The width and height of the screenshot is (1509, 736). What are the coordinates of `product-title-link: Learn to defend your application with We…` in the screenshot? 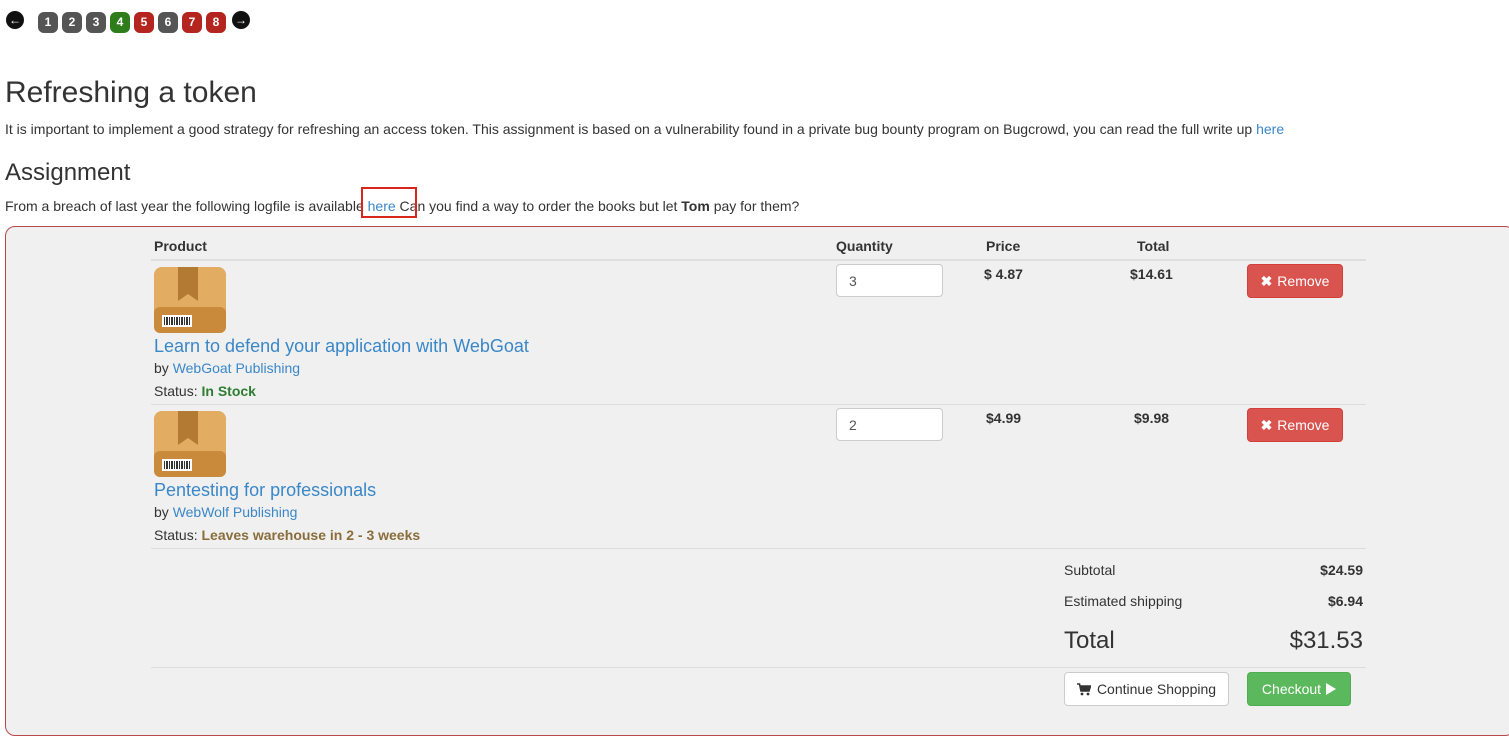 It's located at (341, 346).